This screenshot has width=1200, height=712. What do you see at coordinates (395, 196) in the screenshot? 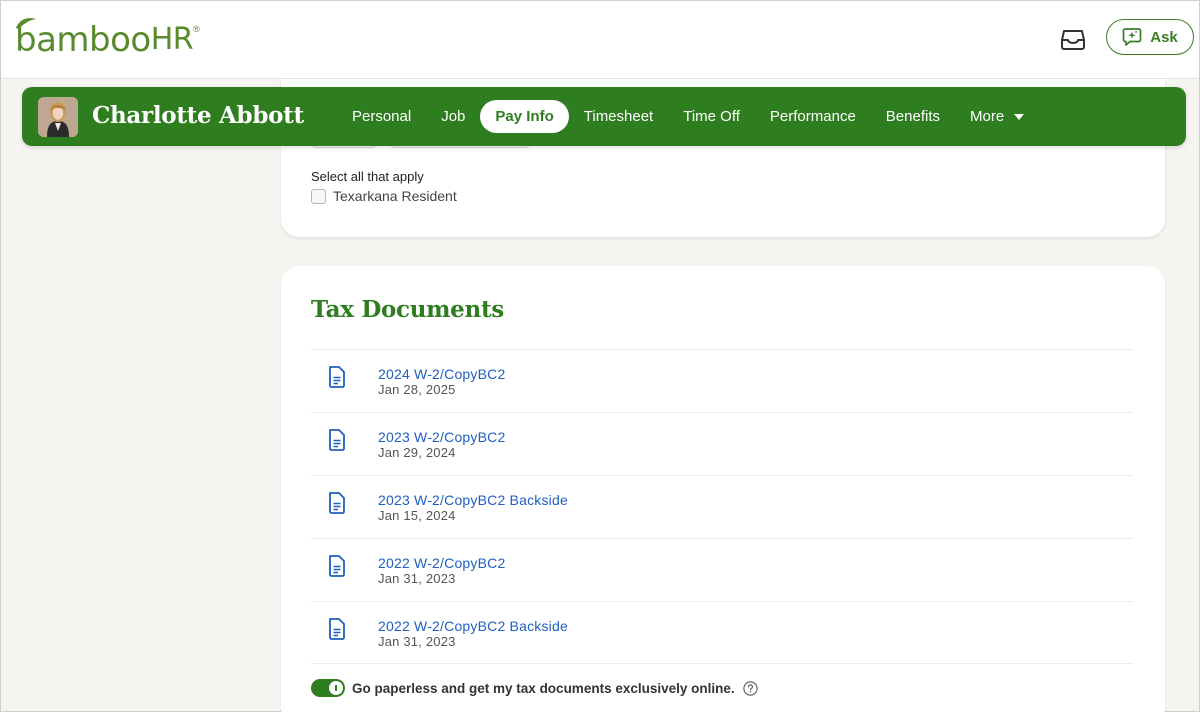
I see `texarkana-resident-label: Texarkana Resident` at bounding box center [395, 196].